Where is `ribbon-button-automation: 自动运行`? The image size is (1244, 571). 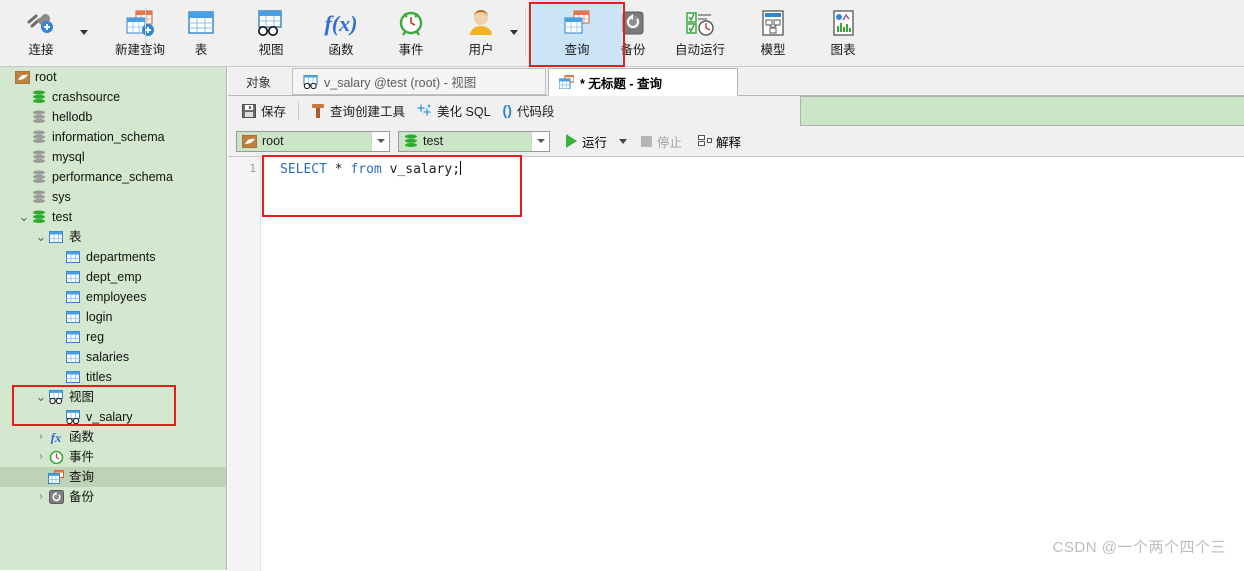
ribbon-button-automation: 自动运行 is located at coordinates (700, 32).